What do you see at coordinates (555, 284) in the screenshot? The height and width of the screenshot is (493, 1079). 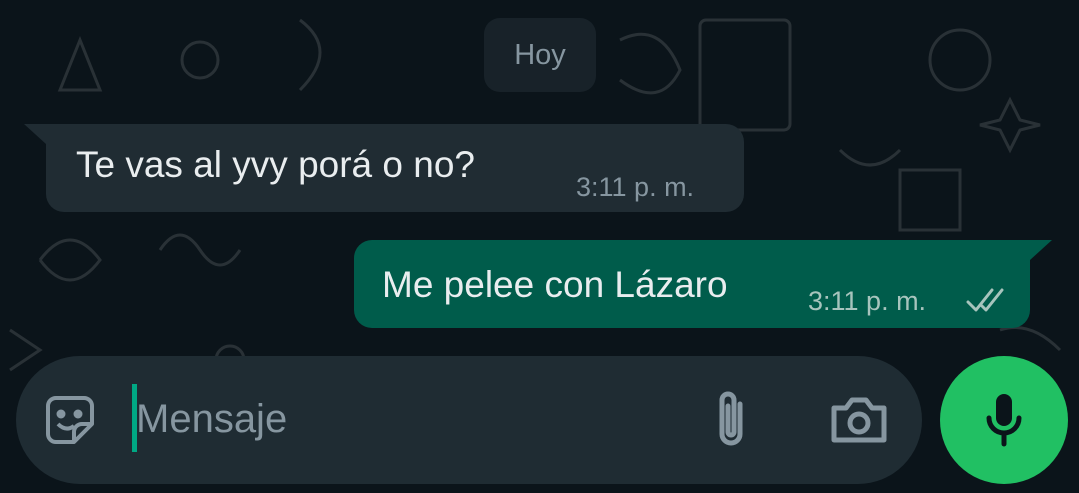 I see `message-text: Me pelee con Lázaro` at bounding box center [555, 284].